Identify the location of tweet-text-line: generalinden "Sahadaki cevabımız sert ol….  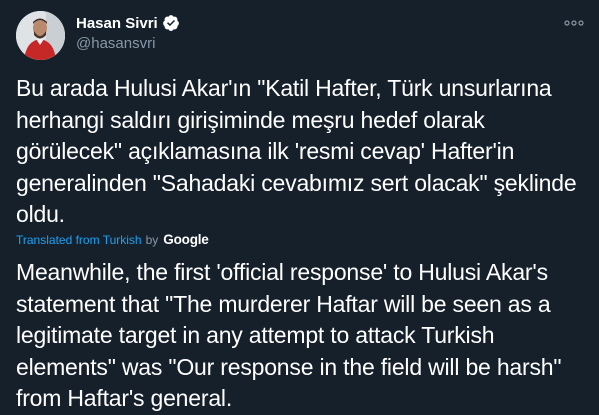
(296, 182).